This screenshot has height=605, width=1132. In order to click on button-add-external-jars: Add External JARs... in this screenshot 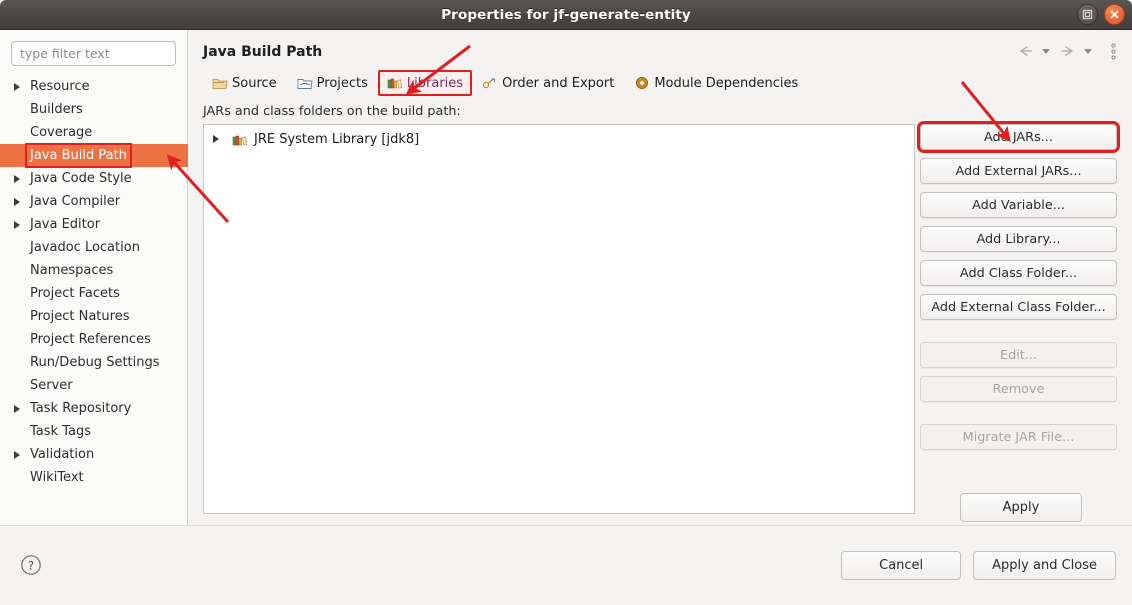, I will do `click(1018, 171)`.